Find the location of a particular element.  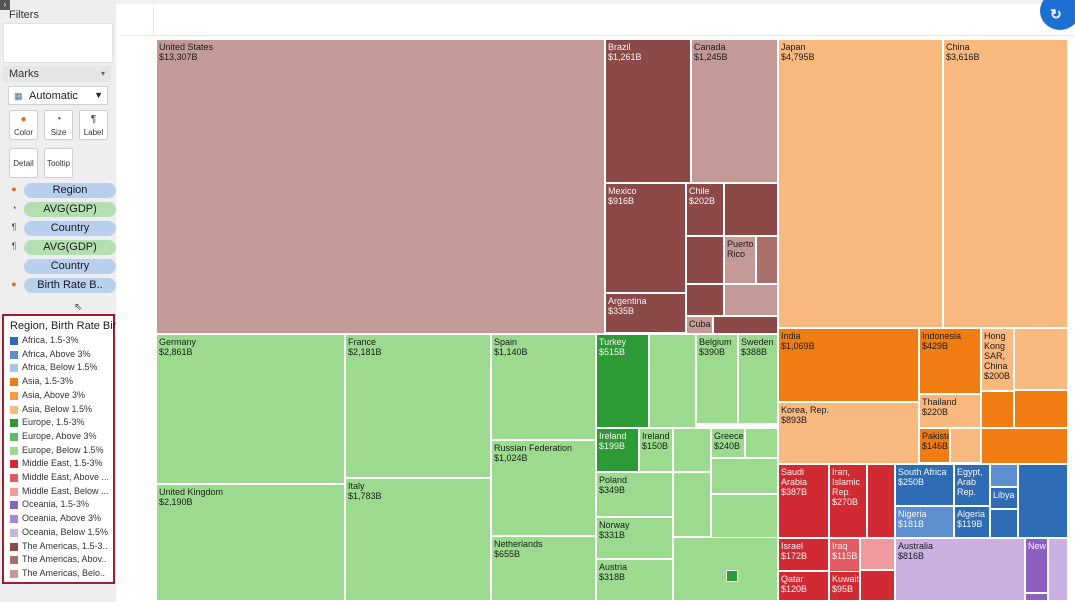

legend-item: Africa, 1.5-3% is located at coordinates (61, 341).